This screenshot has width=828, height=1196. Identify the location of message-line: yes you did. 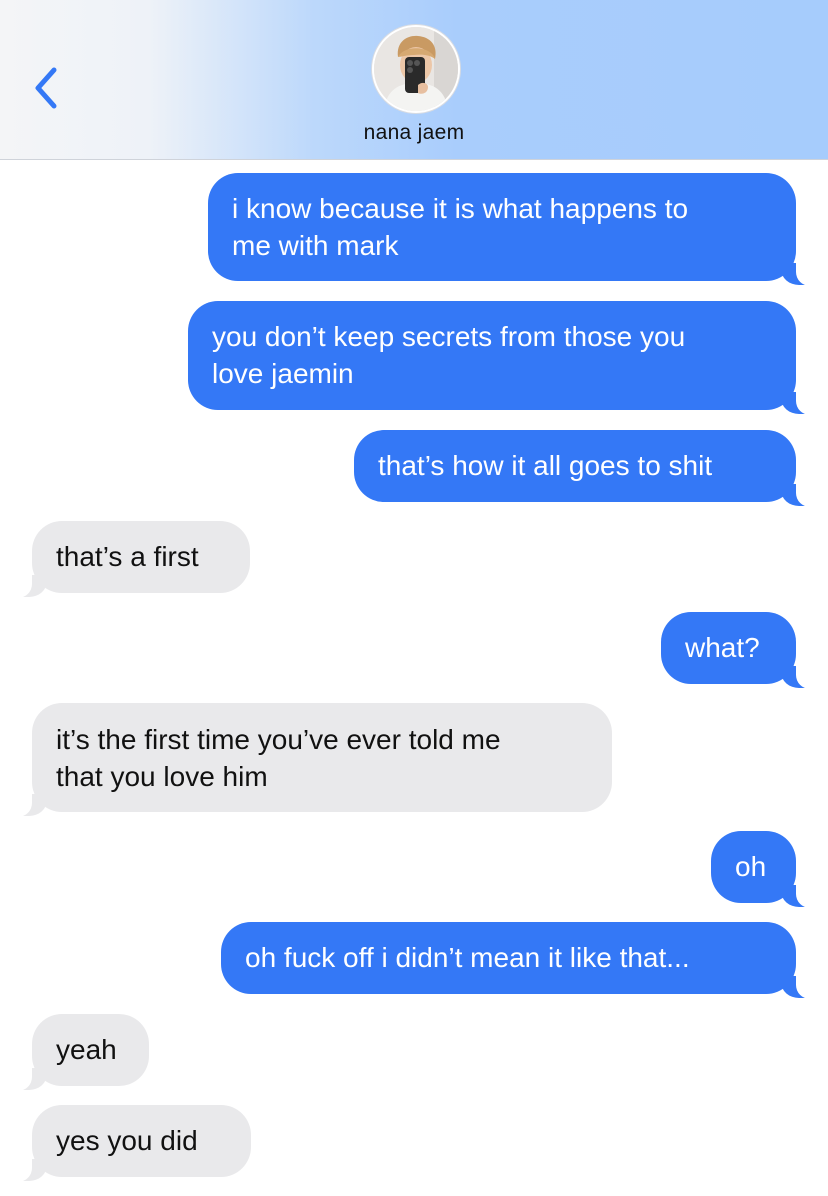
(127, 1140).